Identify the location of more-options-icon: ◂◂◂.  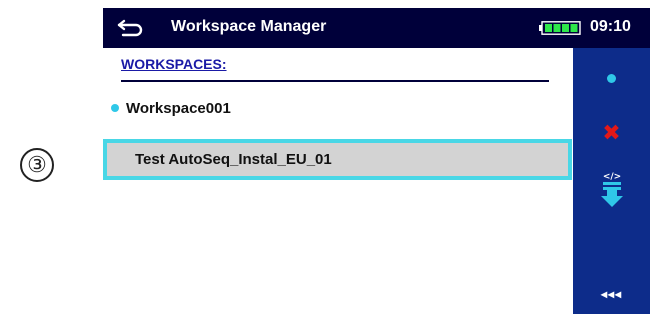
(611, 294).